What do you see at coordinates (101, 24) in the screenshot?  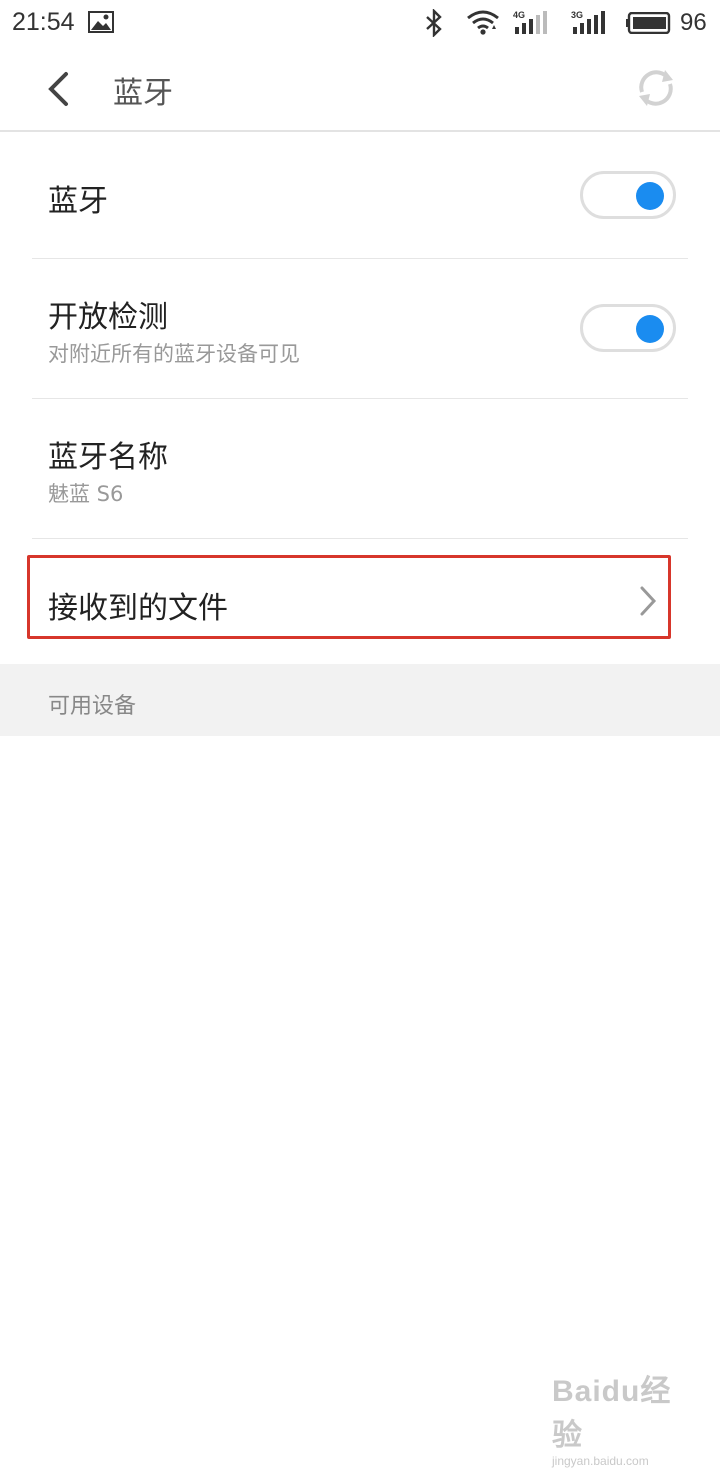 I see `image-notification-icon` at bounding box center [101, 24].